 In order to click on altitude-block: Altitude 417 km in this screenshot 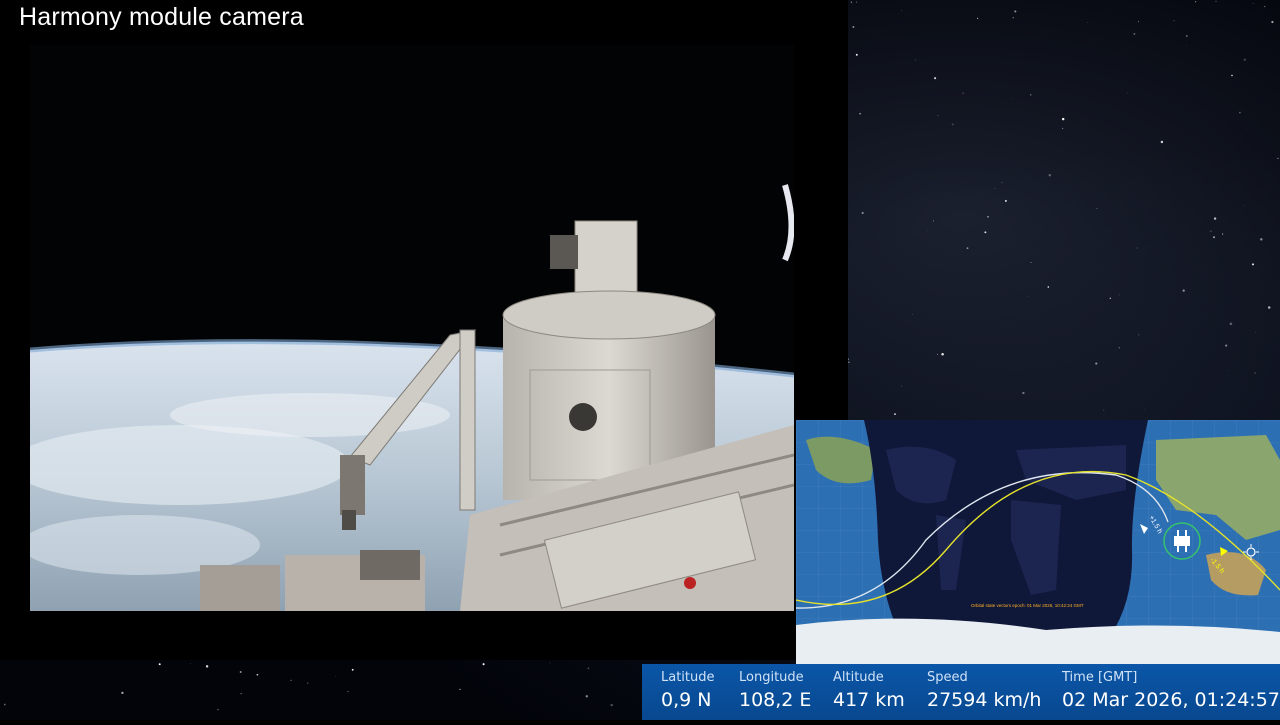, I will do `click(869, 690)`.